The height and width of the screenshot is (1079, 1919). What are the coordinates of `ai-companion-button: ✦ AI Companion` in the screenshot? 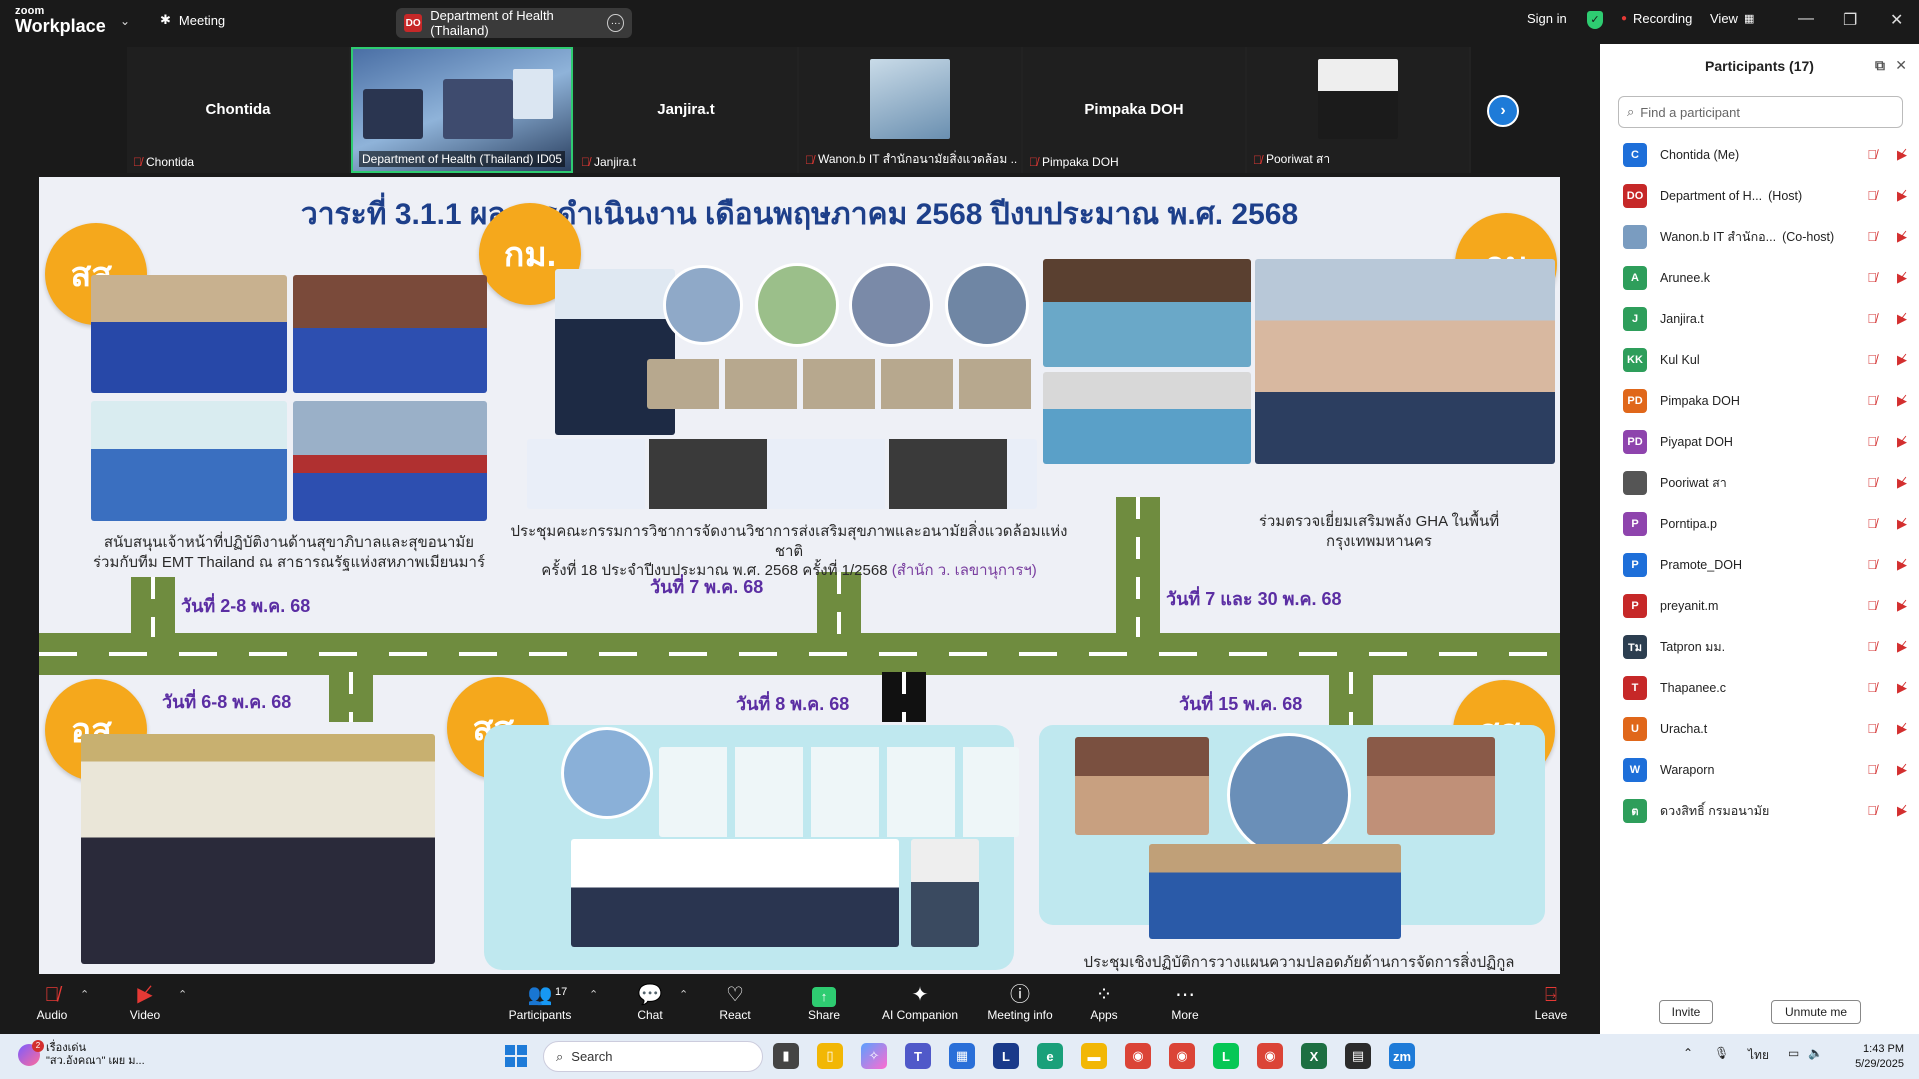 It's located at (920, 1002).